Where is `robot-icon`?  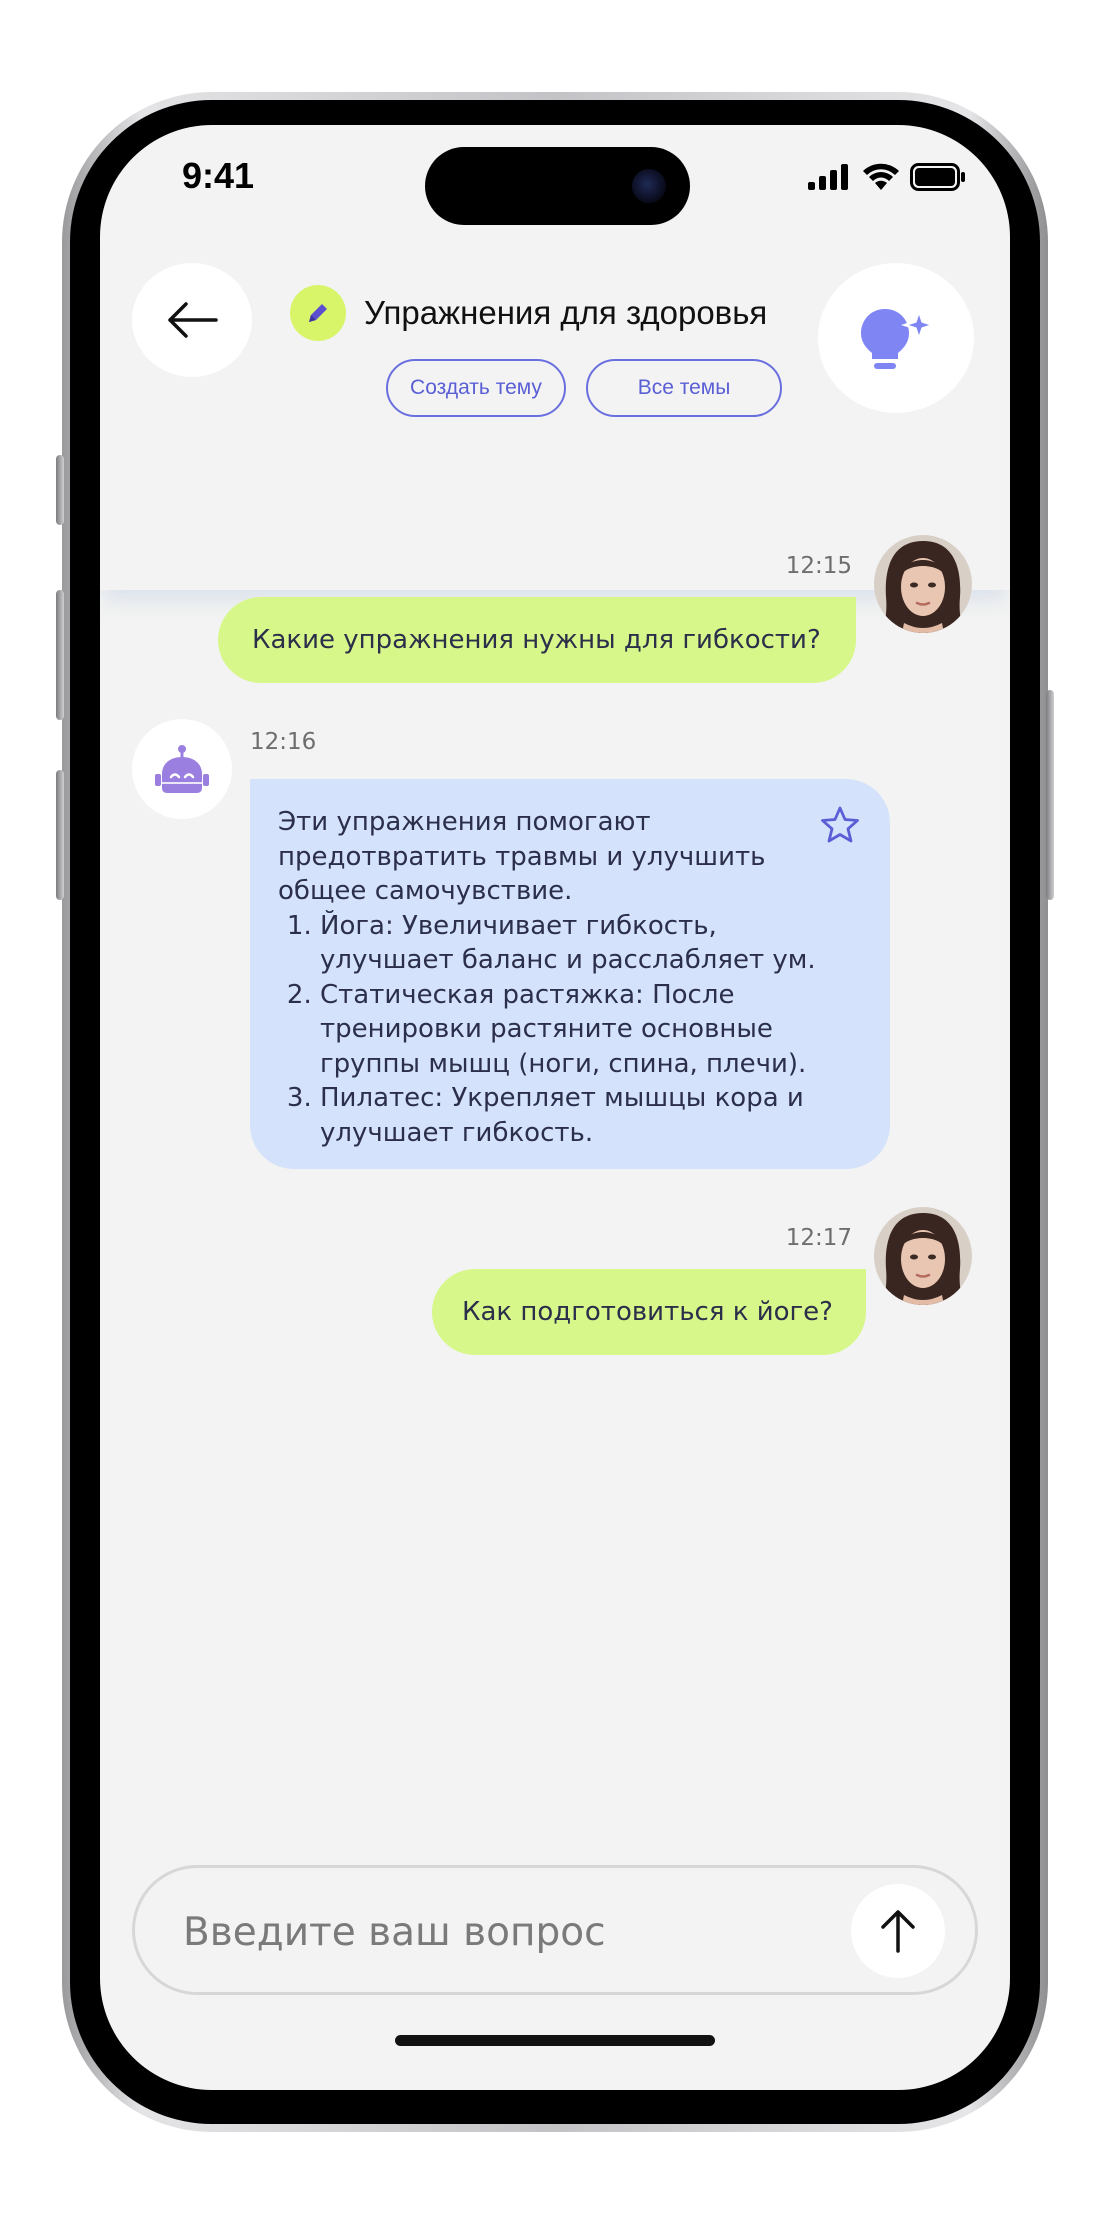 robot-icon is located at coordinates (182, 769).